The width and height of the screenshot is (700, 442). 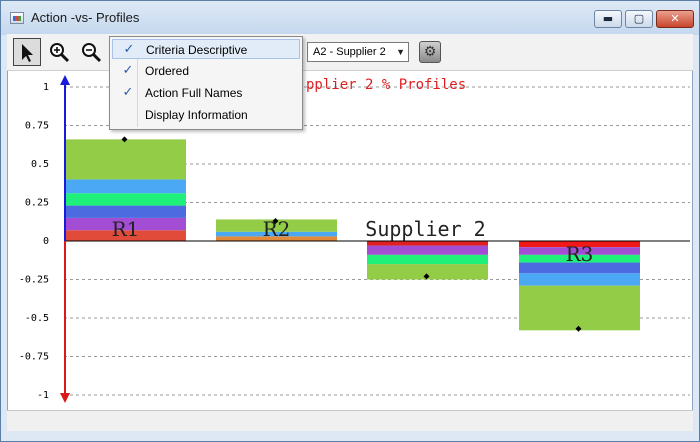 What do you see at coordinates (17, 18) in the screenshot?
I see `app-icon` at bounding box center [17, 18].